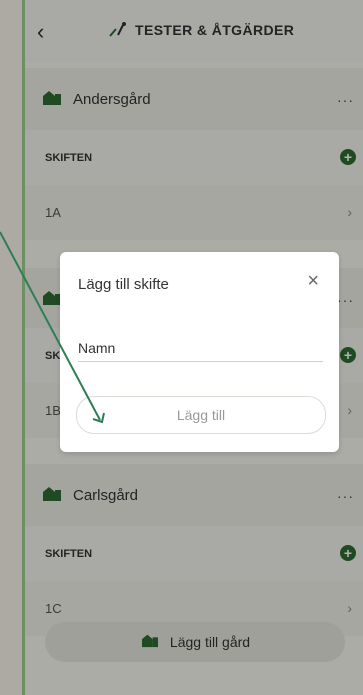  I want to click on modal-title: Lägg till skifte, so click(123, 284).